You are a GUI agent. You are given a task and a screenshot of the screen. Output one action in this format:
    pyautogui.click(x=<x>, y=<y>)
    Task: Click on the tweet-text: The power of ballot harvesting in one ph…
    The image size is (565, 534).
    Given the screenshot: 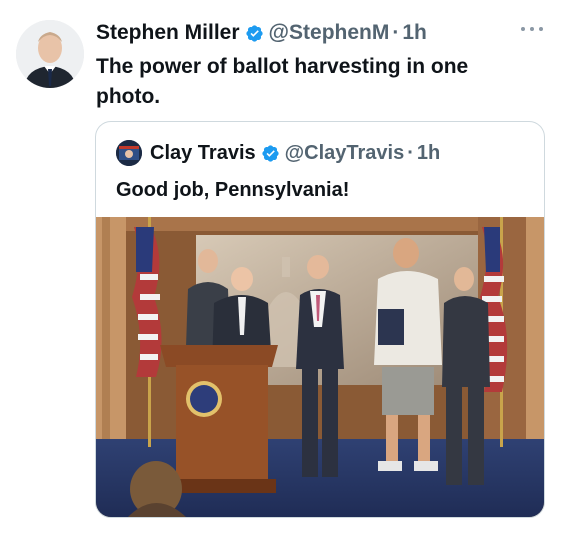 What is the action you would take?
    pyautogui.click(x=282, y=81)
    